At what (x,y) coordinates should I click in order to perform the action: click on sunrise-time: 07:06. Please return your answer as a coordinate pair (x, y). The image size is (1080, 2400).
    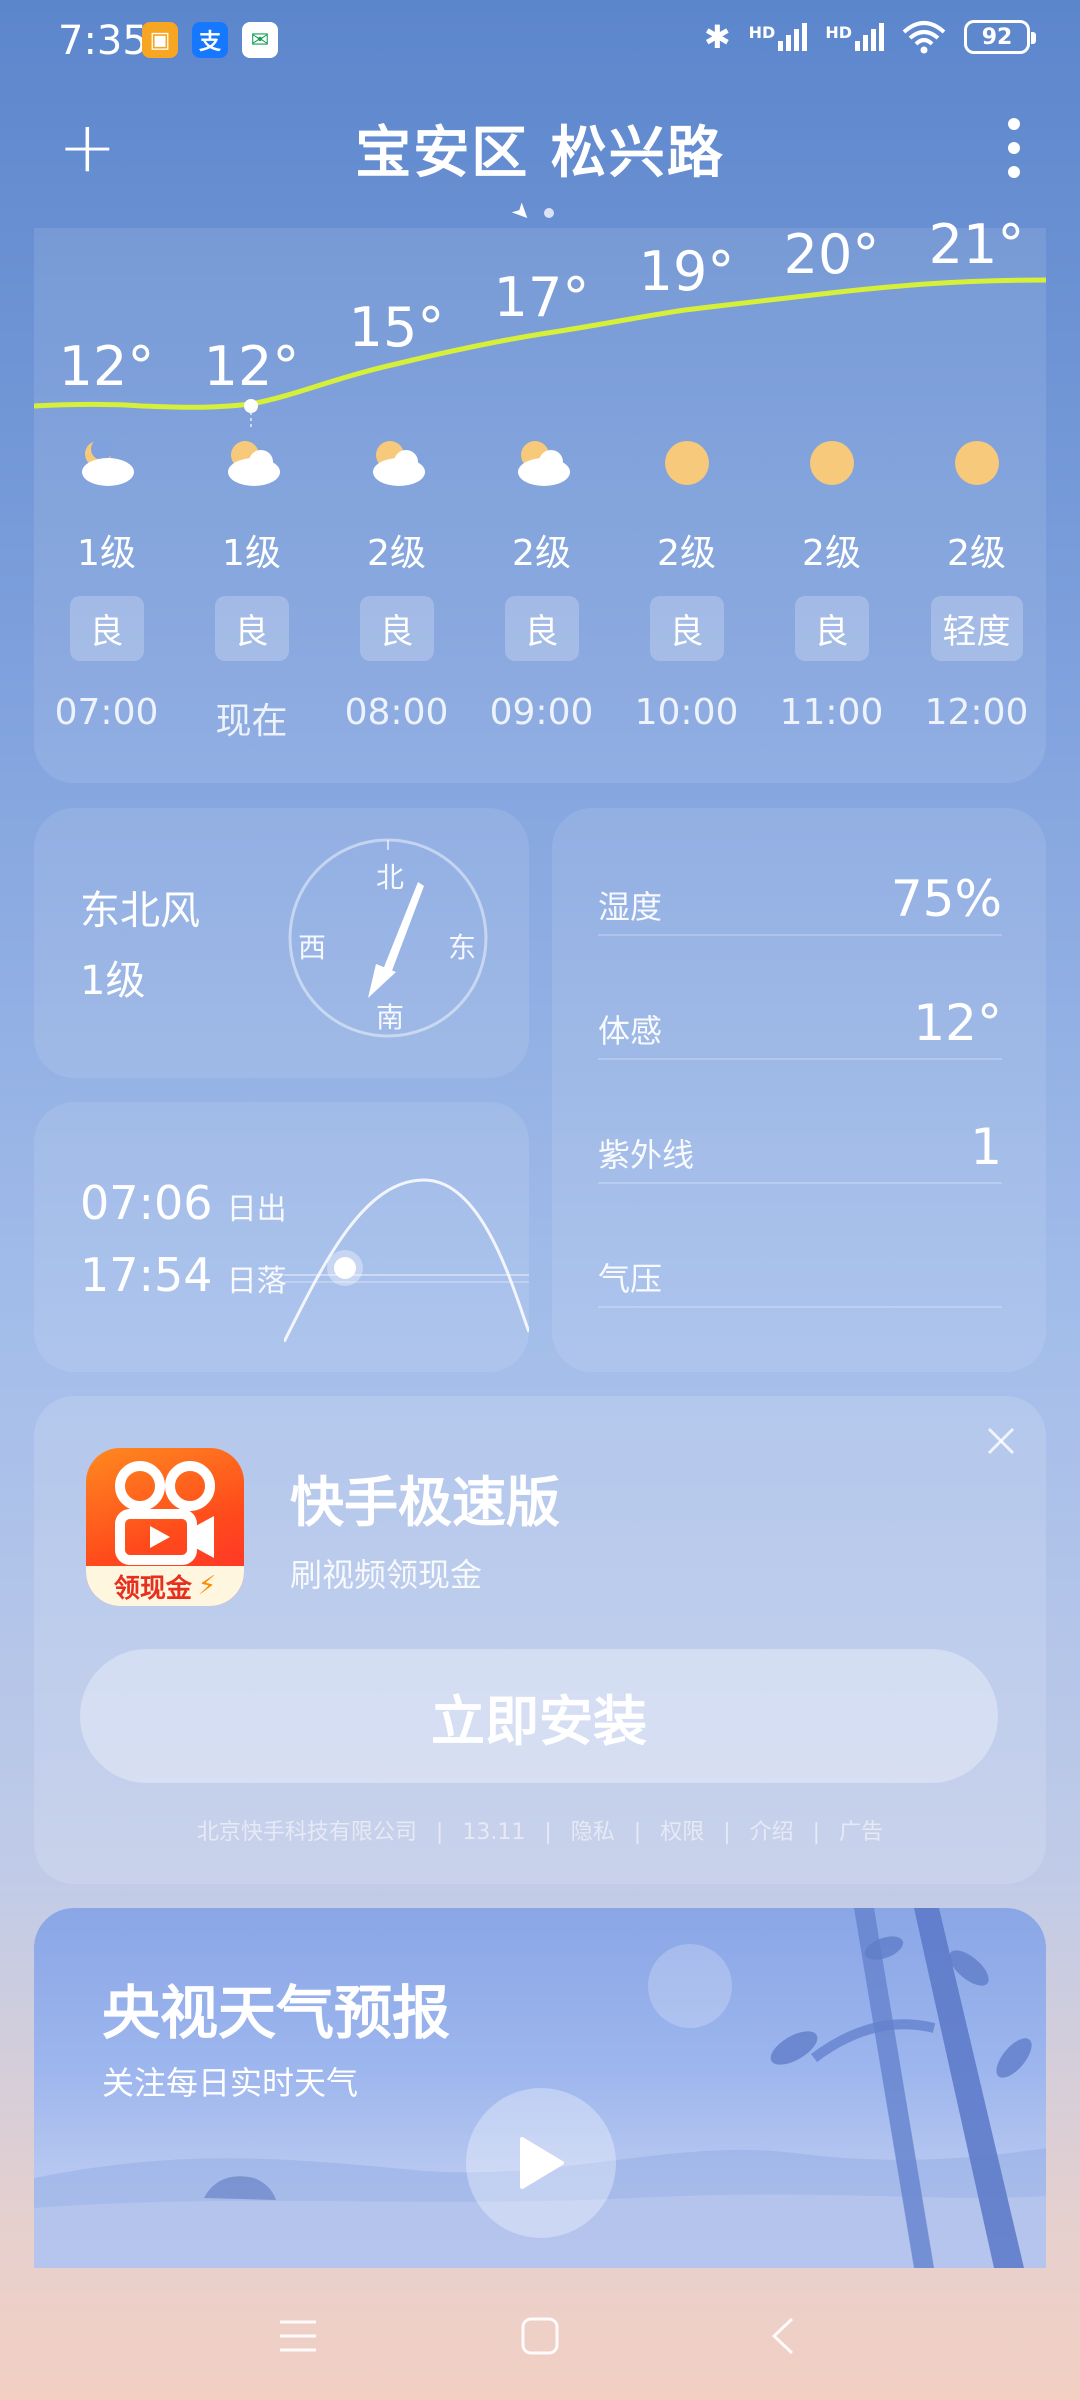
    Looking at the image, I should click on (146, 1203).